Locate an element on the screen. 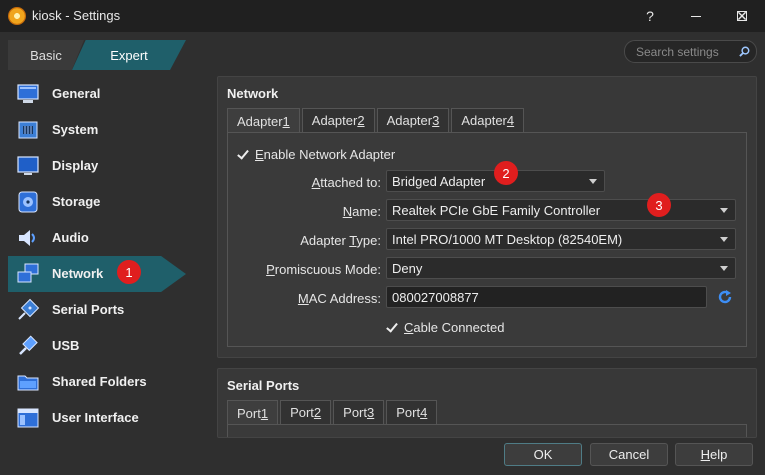  annotation-badge-1: 1 is located at coordinates (129, 272).